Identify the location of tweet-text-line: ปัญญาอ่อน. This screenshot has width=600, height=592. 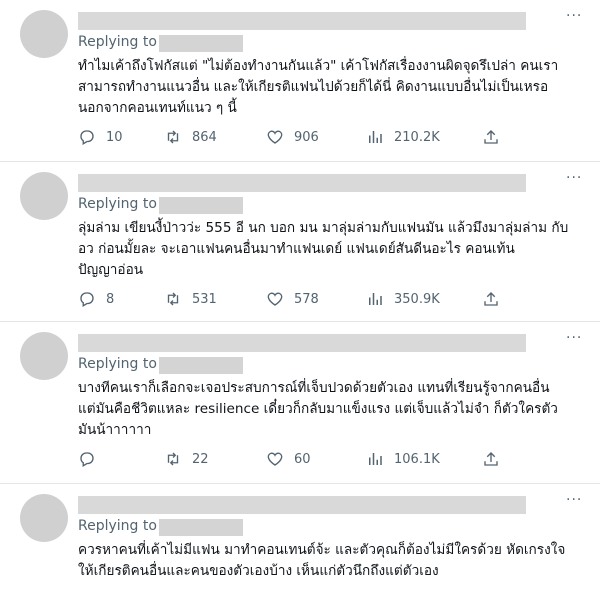
(111, 270).